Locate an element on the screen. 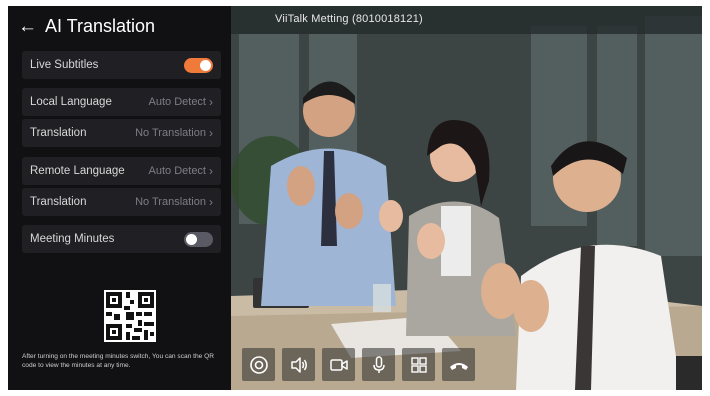 The height and width of the screenshot is (396, 710). microphone-button is located at coordinates (378, 364).